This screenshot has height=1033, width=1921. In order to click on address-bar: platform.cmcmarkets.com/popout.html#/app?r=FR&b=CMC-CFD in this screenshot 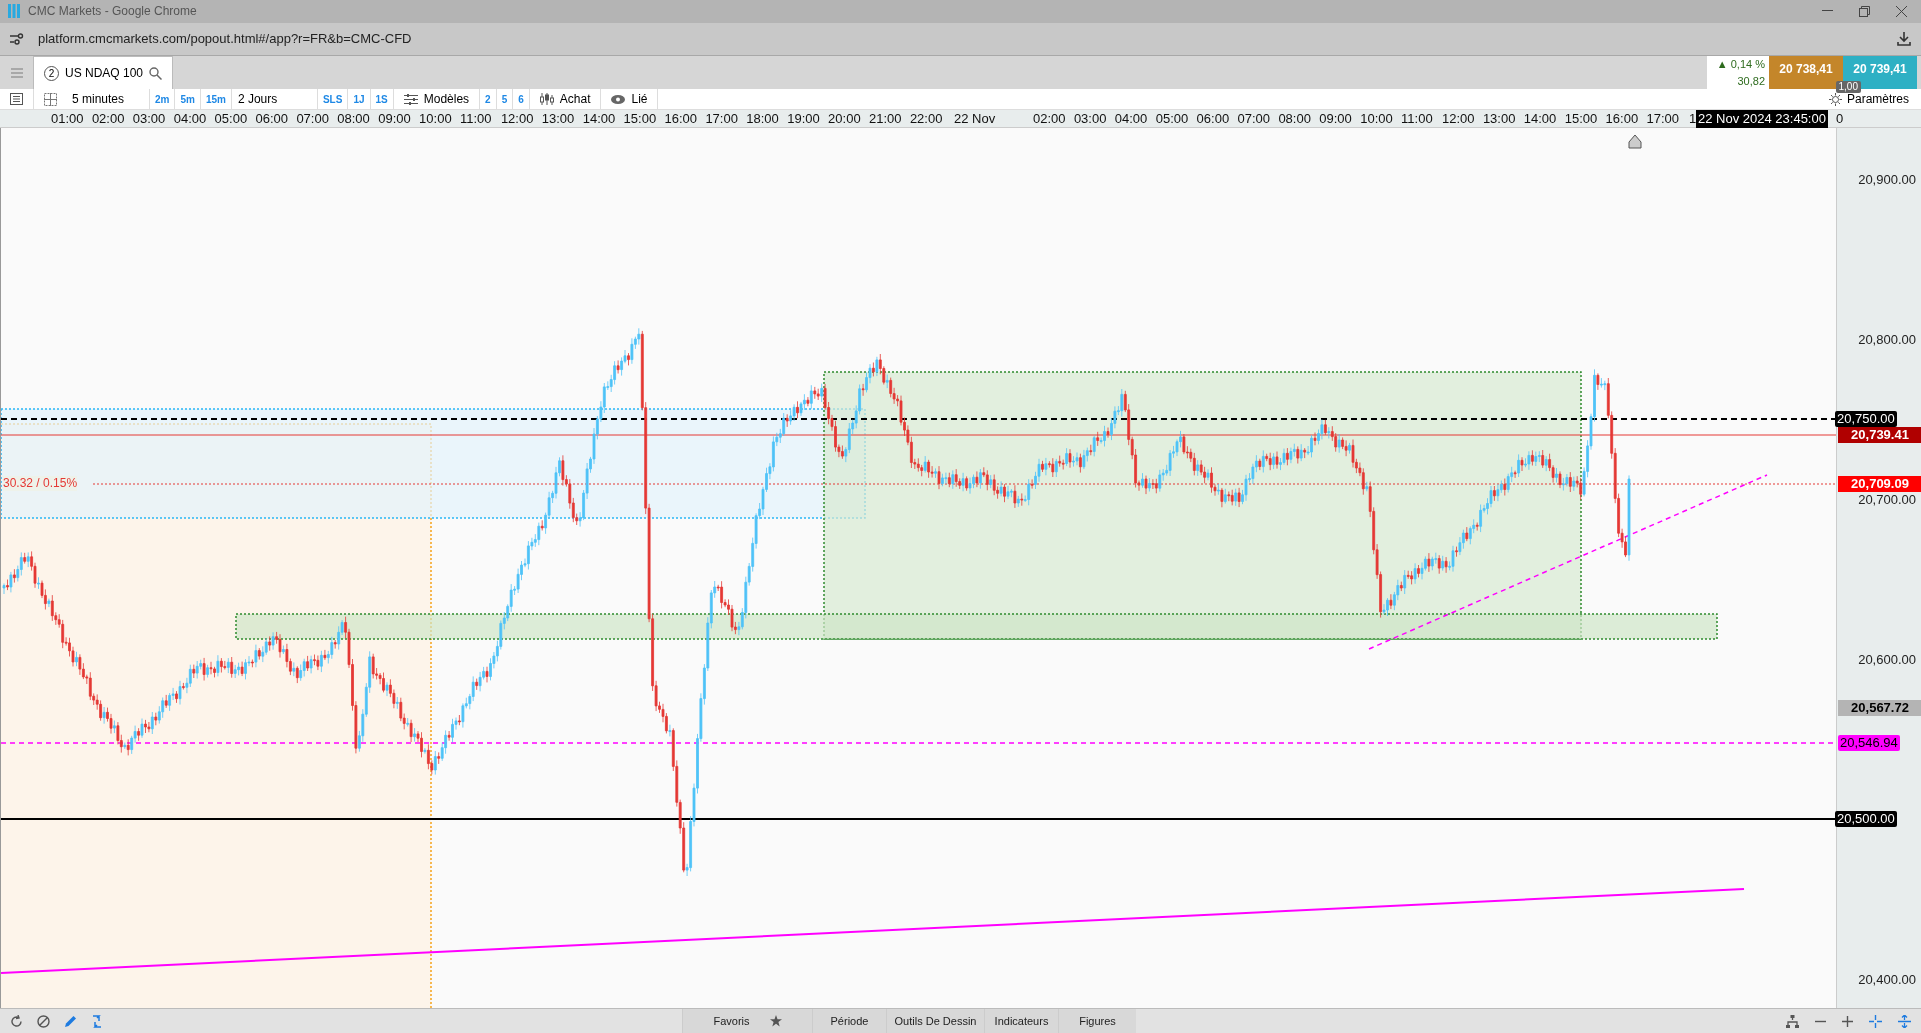, I will do `click(225, 39)`.